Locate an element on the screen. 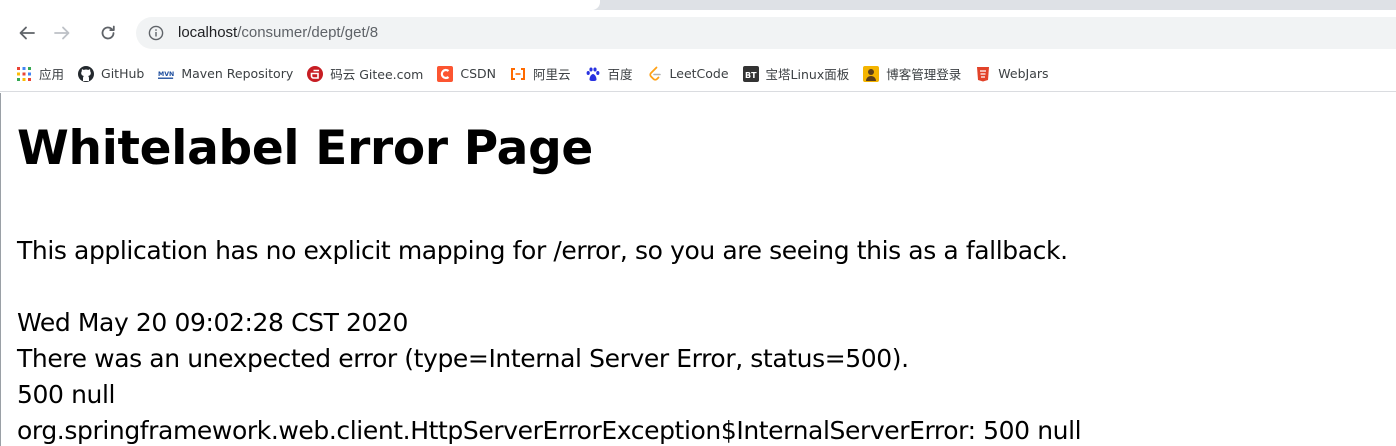  bookmark-label: WebJars is located at coordinates (1023, 73).